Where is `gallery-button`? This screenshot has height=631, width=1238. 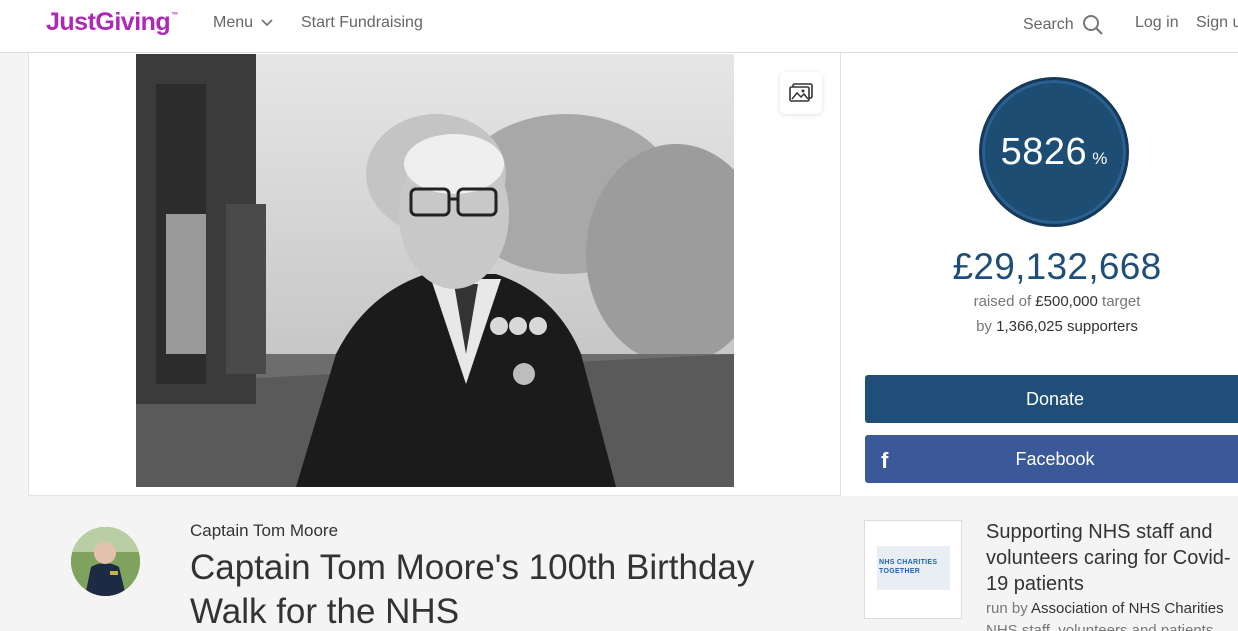
gallery-button is located at coordinates (801, 93).